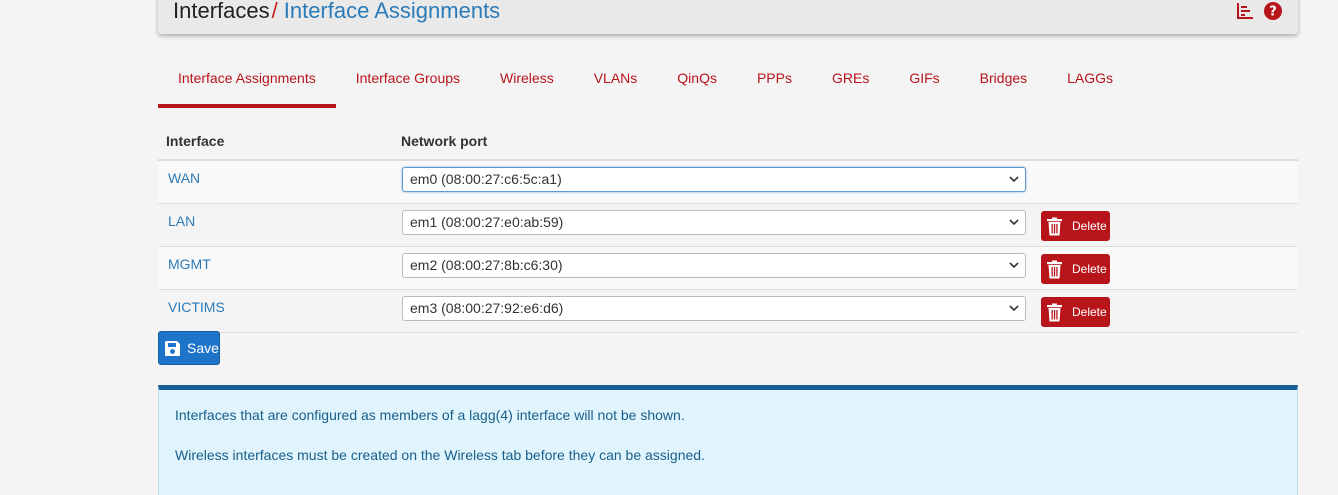 The image size is (1338, 495). Describe the element at coordinates (247, 84) in the screenshot. I see `tab-interface-assignments: Interface Assignments` at that location.